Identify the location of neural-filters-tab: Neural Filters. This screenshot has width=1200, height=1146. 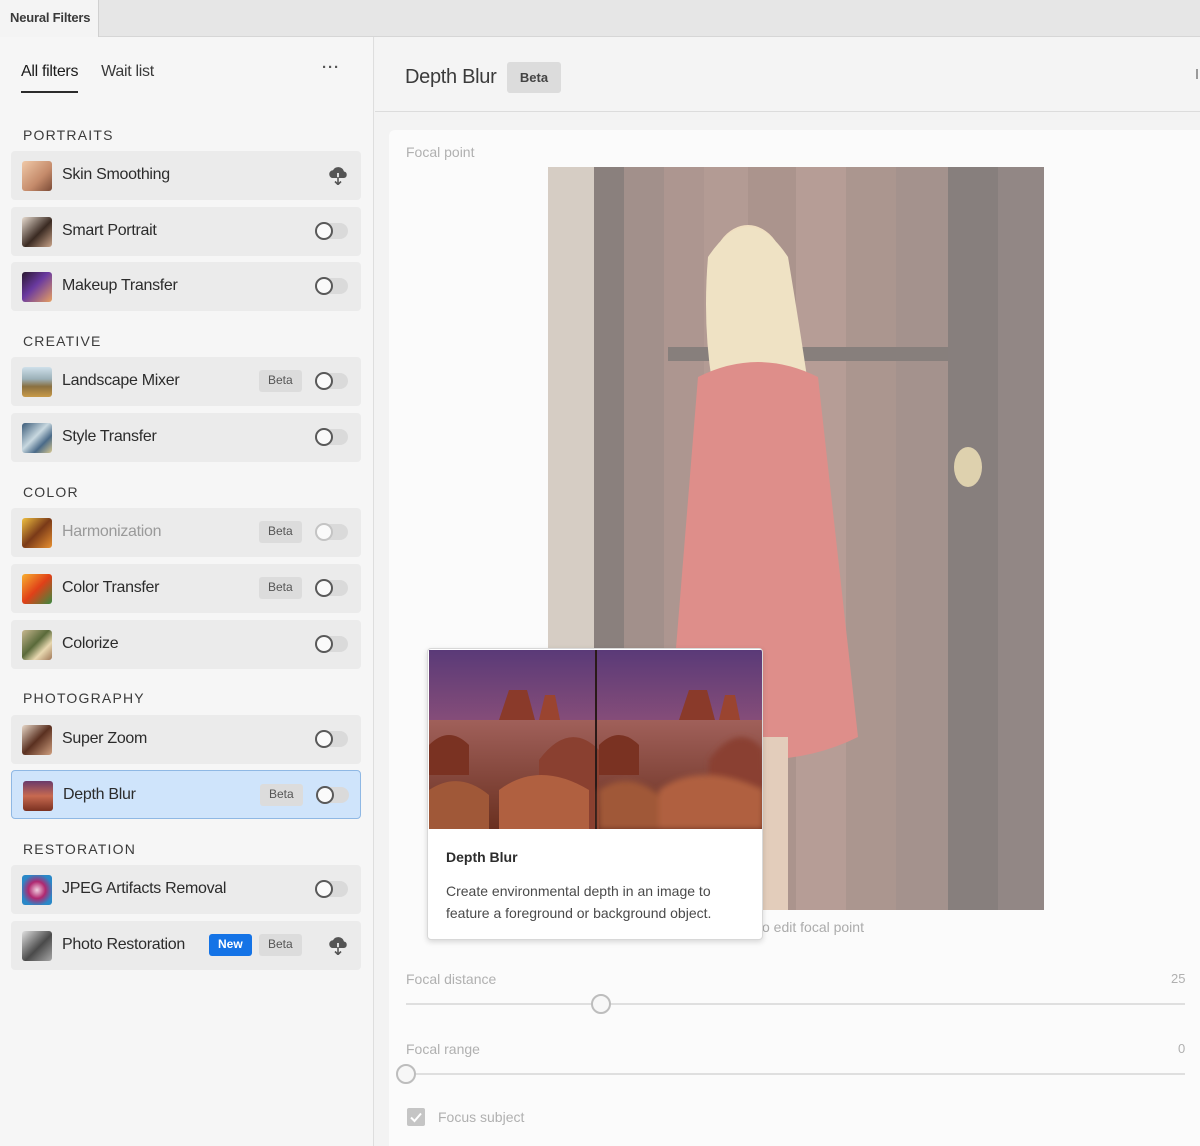
(49, 18).